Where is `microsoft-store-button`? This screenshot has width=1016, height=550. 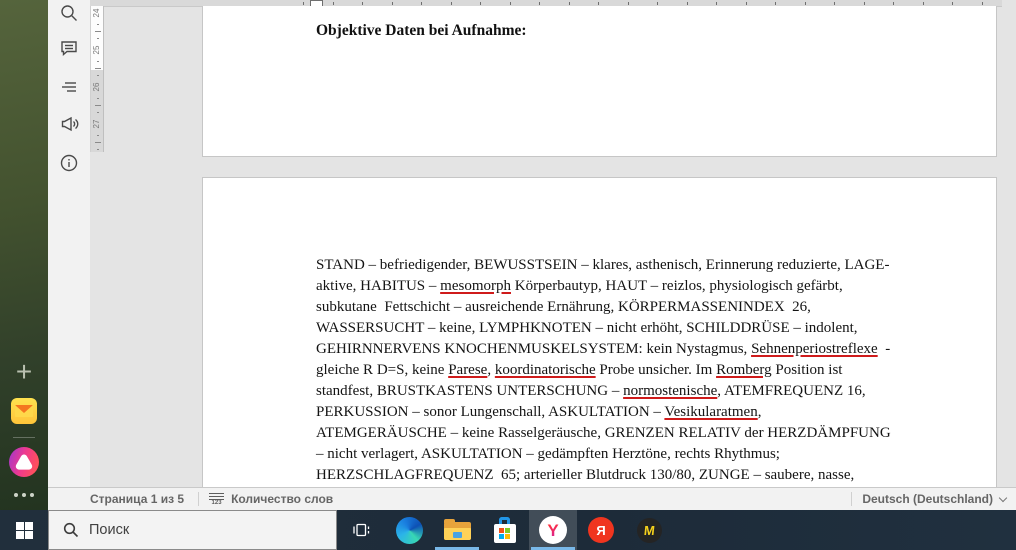 microsoft-store-button is located at coordinates (505, 530).